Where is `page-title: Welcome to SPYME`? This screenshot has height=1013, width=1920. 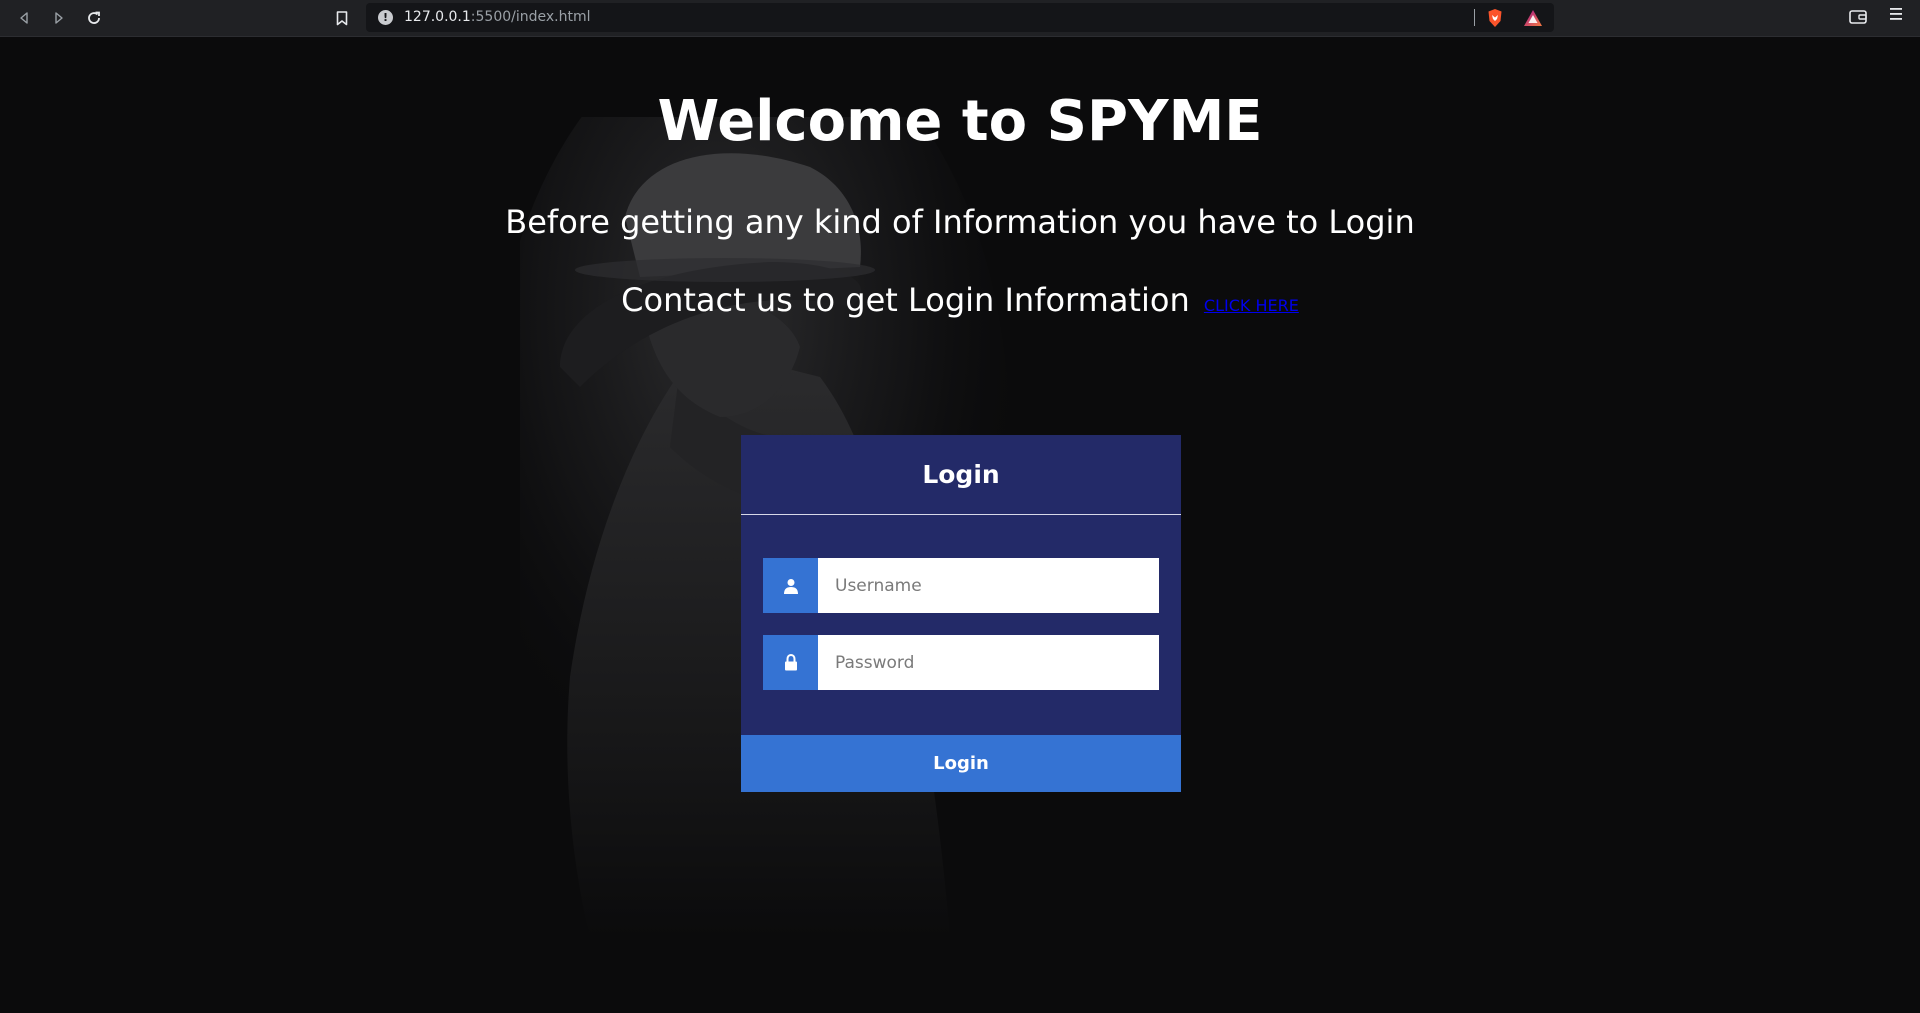
page-title: Welcome to SPYME is located at coordinates (960, 121).